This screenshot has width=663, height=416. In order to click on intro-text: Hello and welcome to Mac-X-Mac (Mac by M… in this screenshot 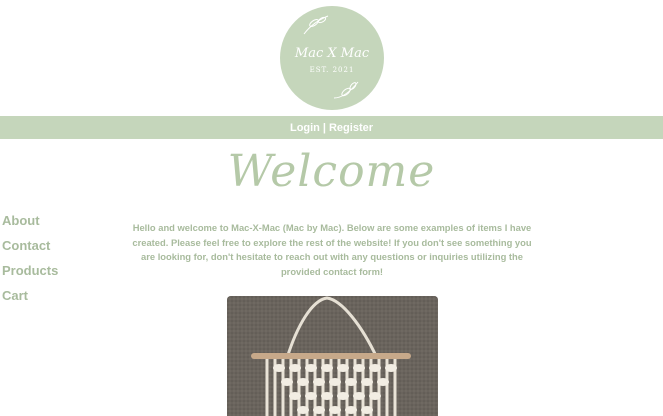, I will do `click(332, 249)`.